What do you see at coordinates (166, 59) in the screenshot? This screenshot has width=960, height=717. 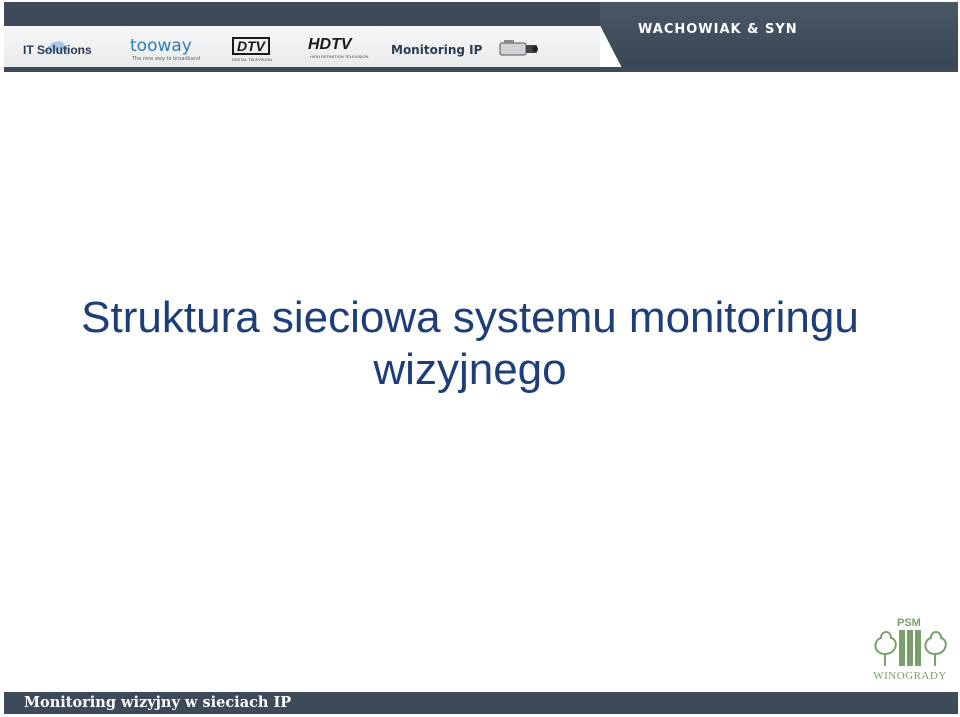 I see `tooway-tagline: The new way to broadband` at bounding box center [166, 59].